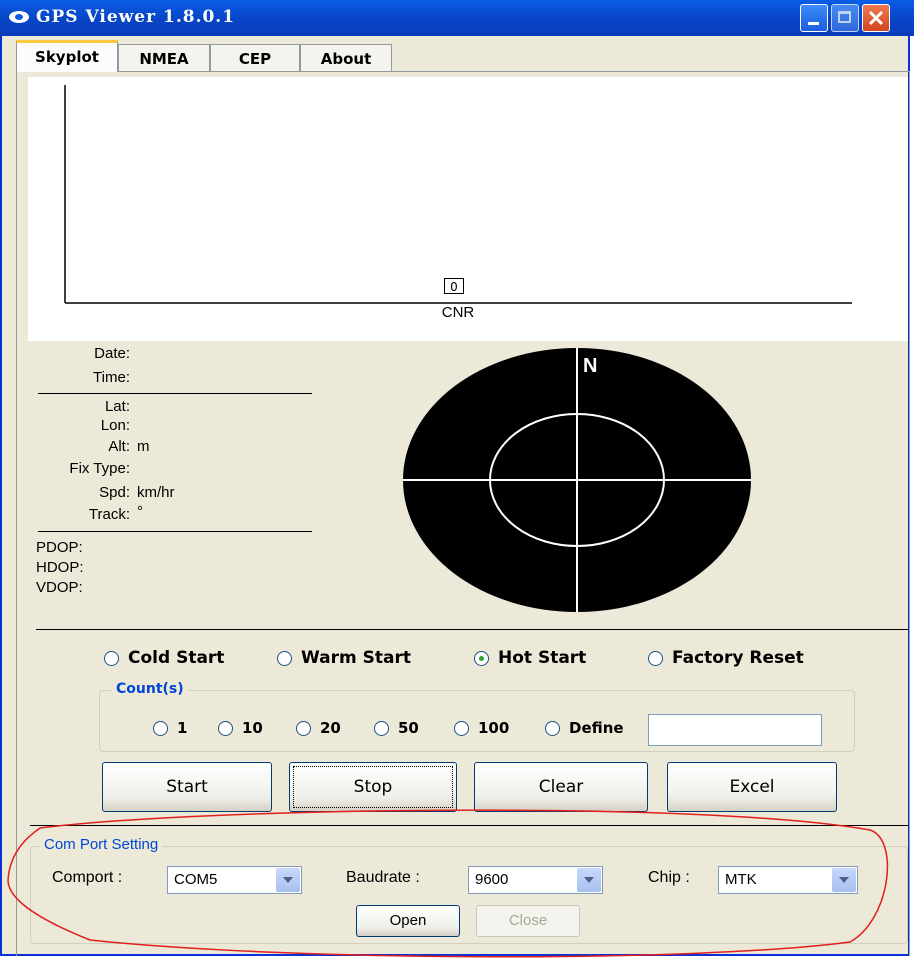  What do you see at coordinates (115, 425) in the screenshot?
I see `lon-label: Lon:` at bounding box center [115, 425].